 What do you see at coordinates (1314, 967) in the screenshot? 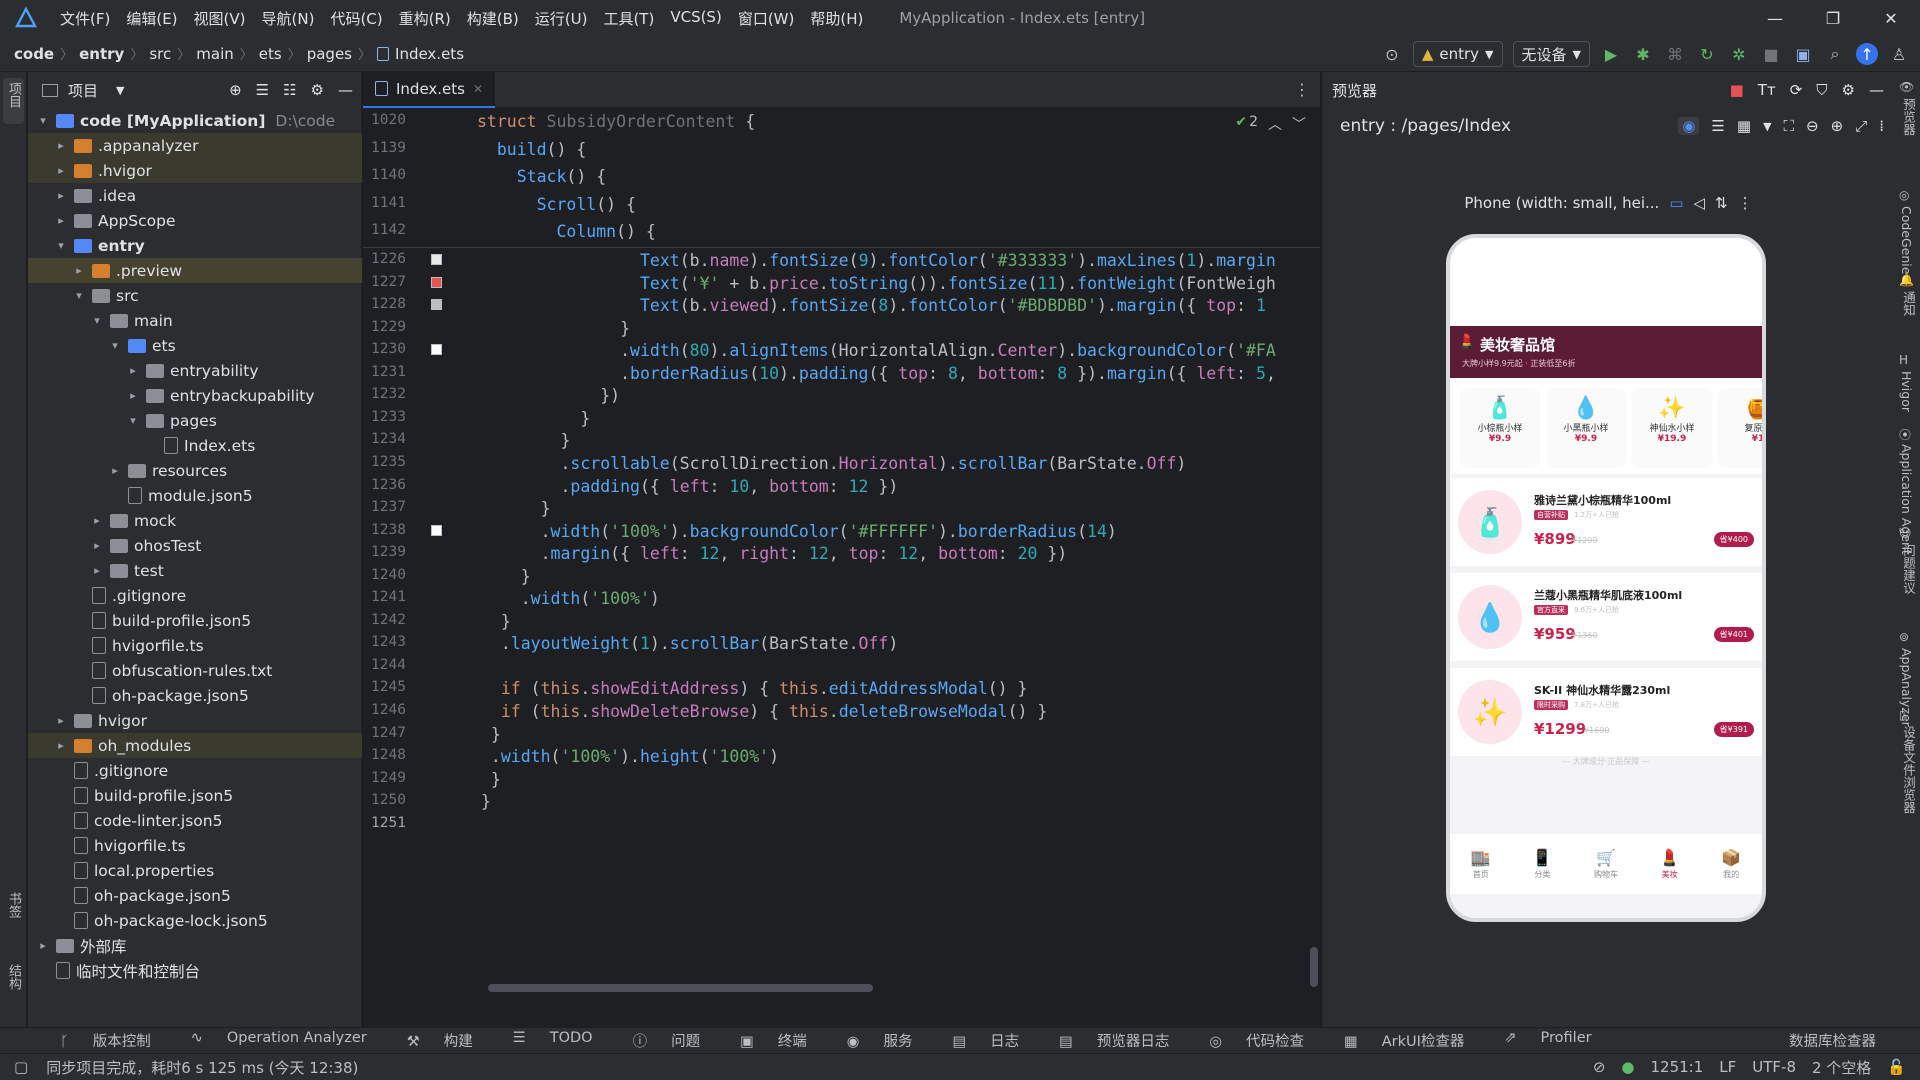
I see `vertical-scrollbar` at bounding box center [1314, 967].